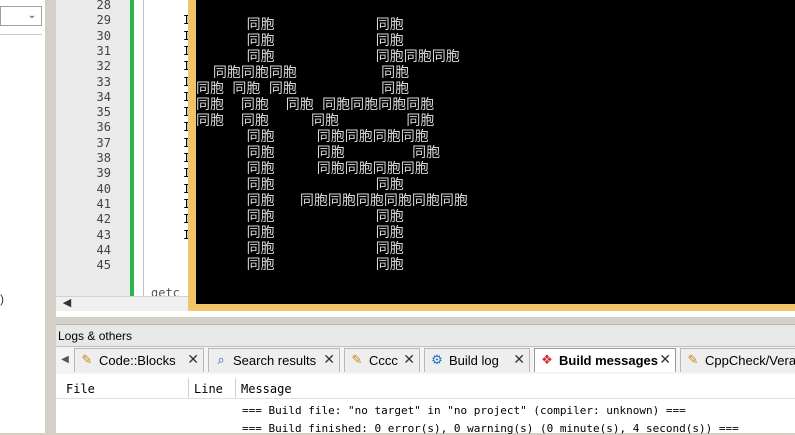  What do you see at coordinates (95, 336) in the screenshot?
I see `logs-panel-title: Logs & others` at bounding box center [95, 336].